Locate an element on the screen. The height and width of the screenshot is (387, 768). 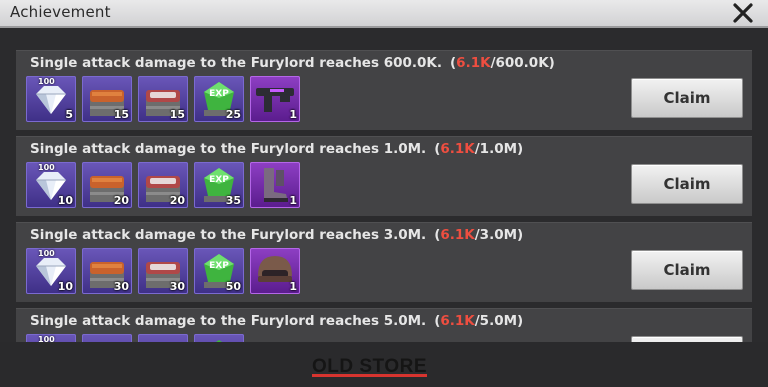
close-icon is located at coordinates (743, 13).